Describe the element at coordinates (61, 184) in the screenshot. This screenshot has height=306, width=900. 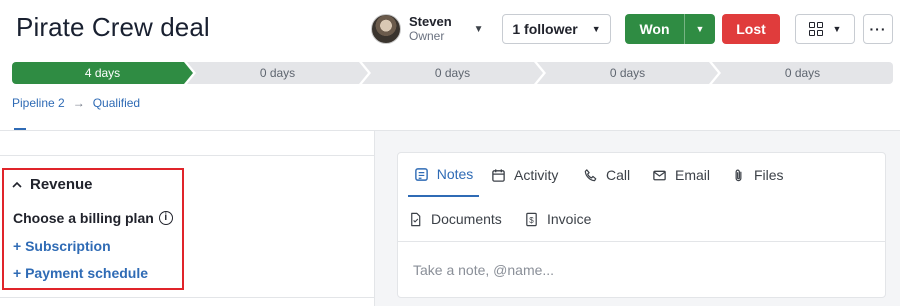
I see `revenue-title: Revenue` at that location.